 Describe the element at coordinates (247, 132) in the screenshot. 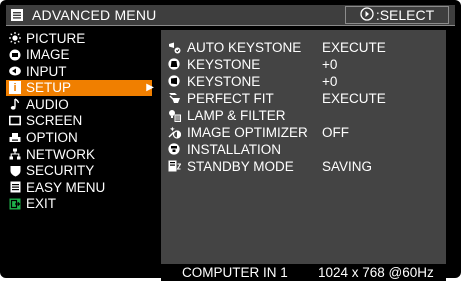

I see `setting-label: IMAGE OPTIMIZER` at that location.